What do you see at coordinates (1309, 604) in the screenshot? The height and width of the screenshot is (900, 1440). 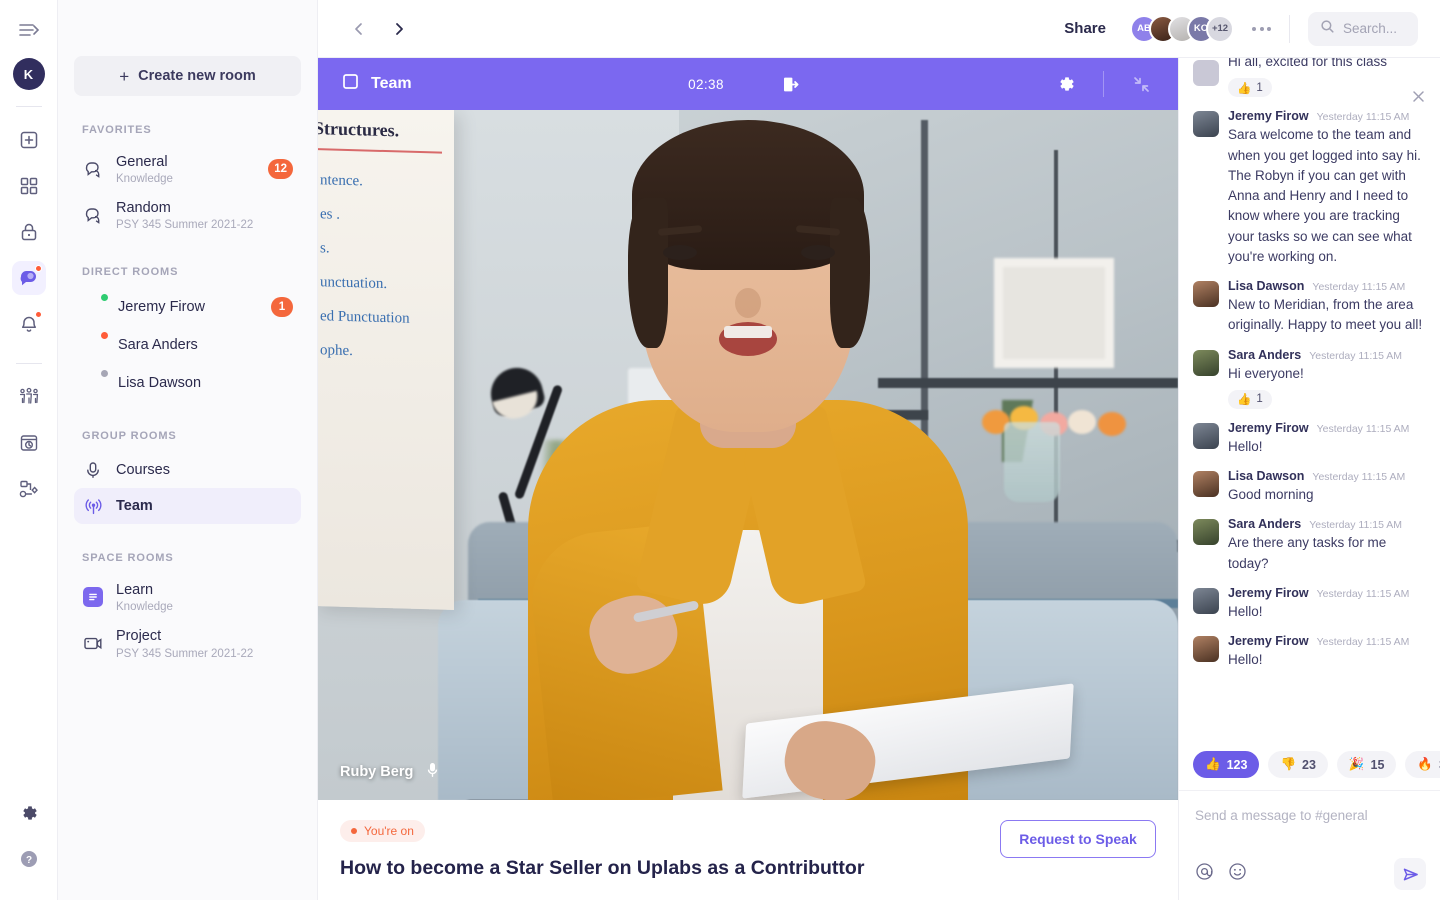 I see `chat-message: Jeremy Firow Yesterday 11:15 AM Hello!` at bounding box center [1309, 604].